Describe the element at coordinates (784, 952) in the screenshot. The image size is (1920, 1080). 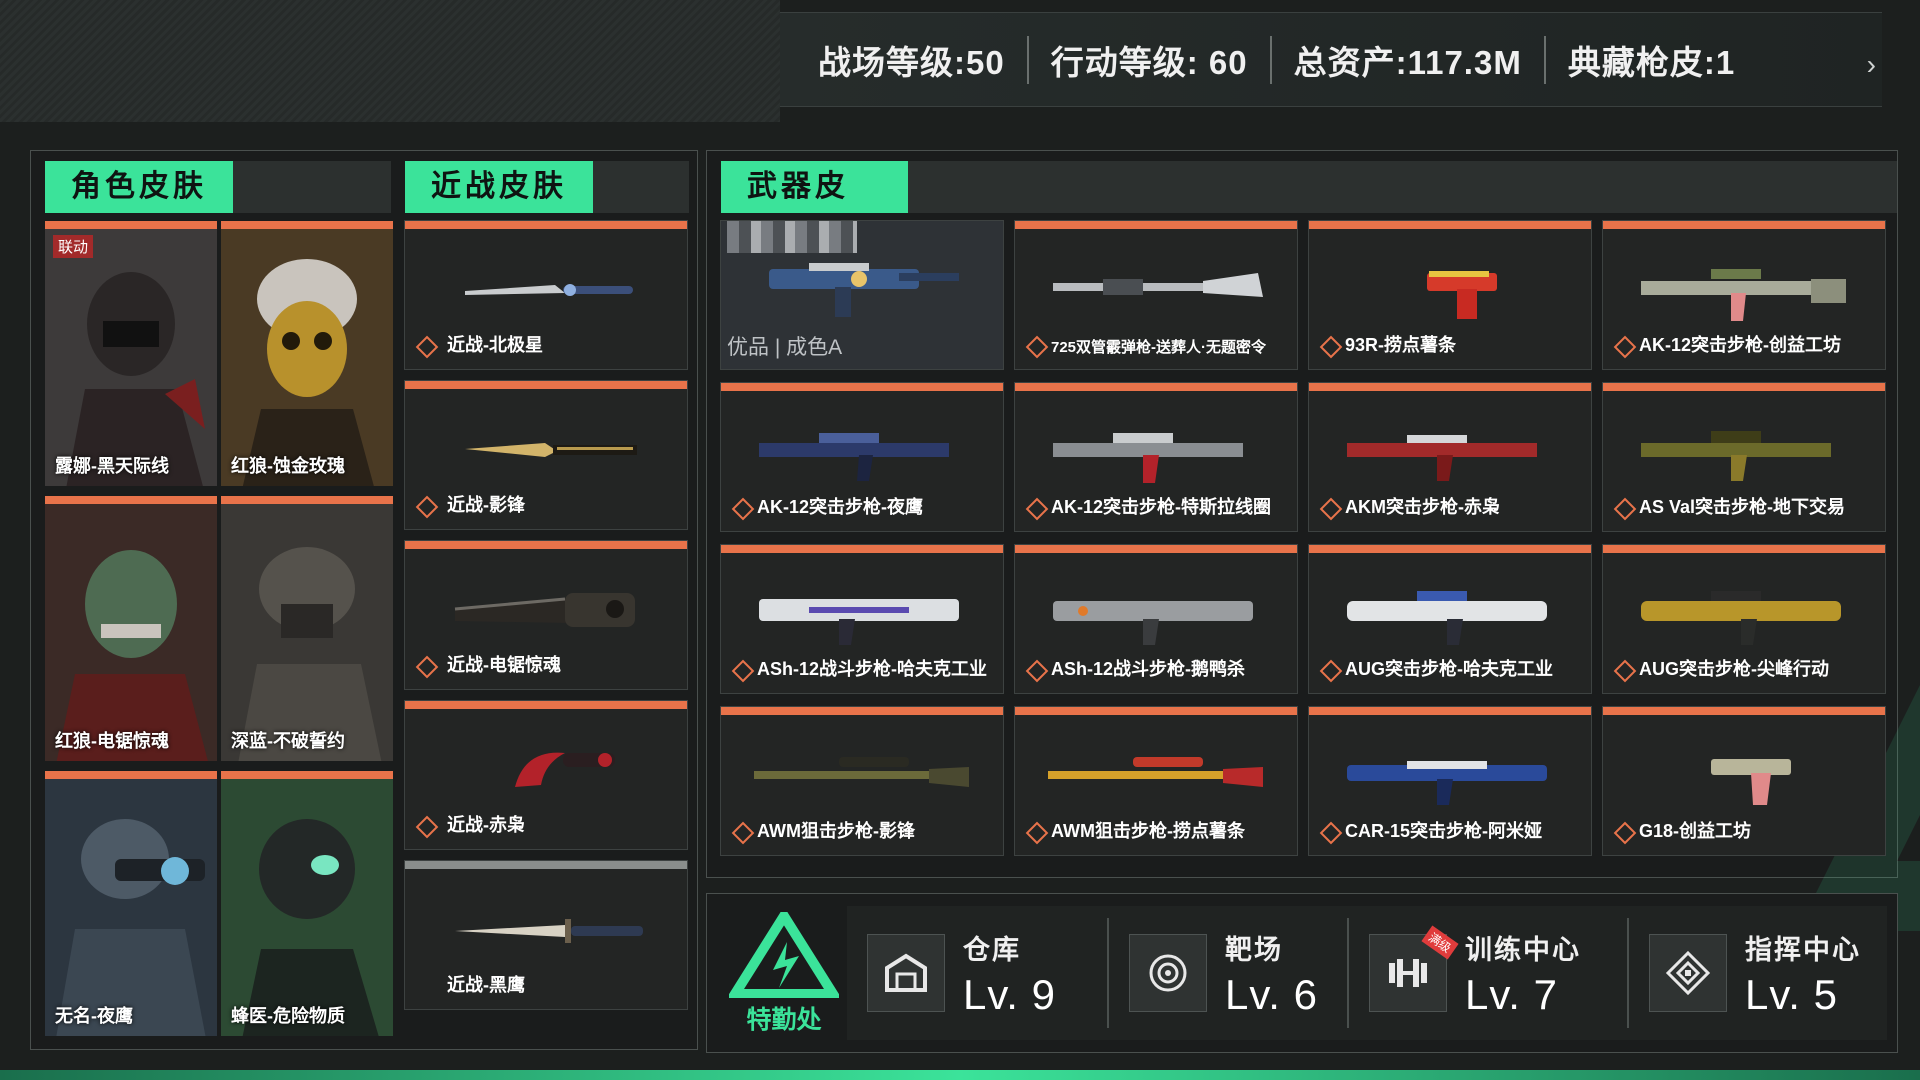
I see `special-ops-logo-icon` at that location.